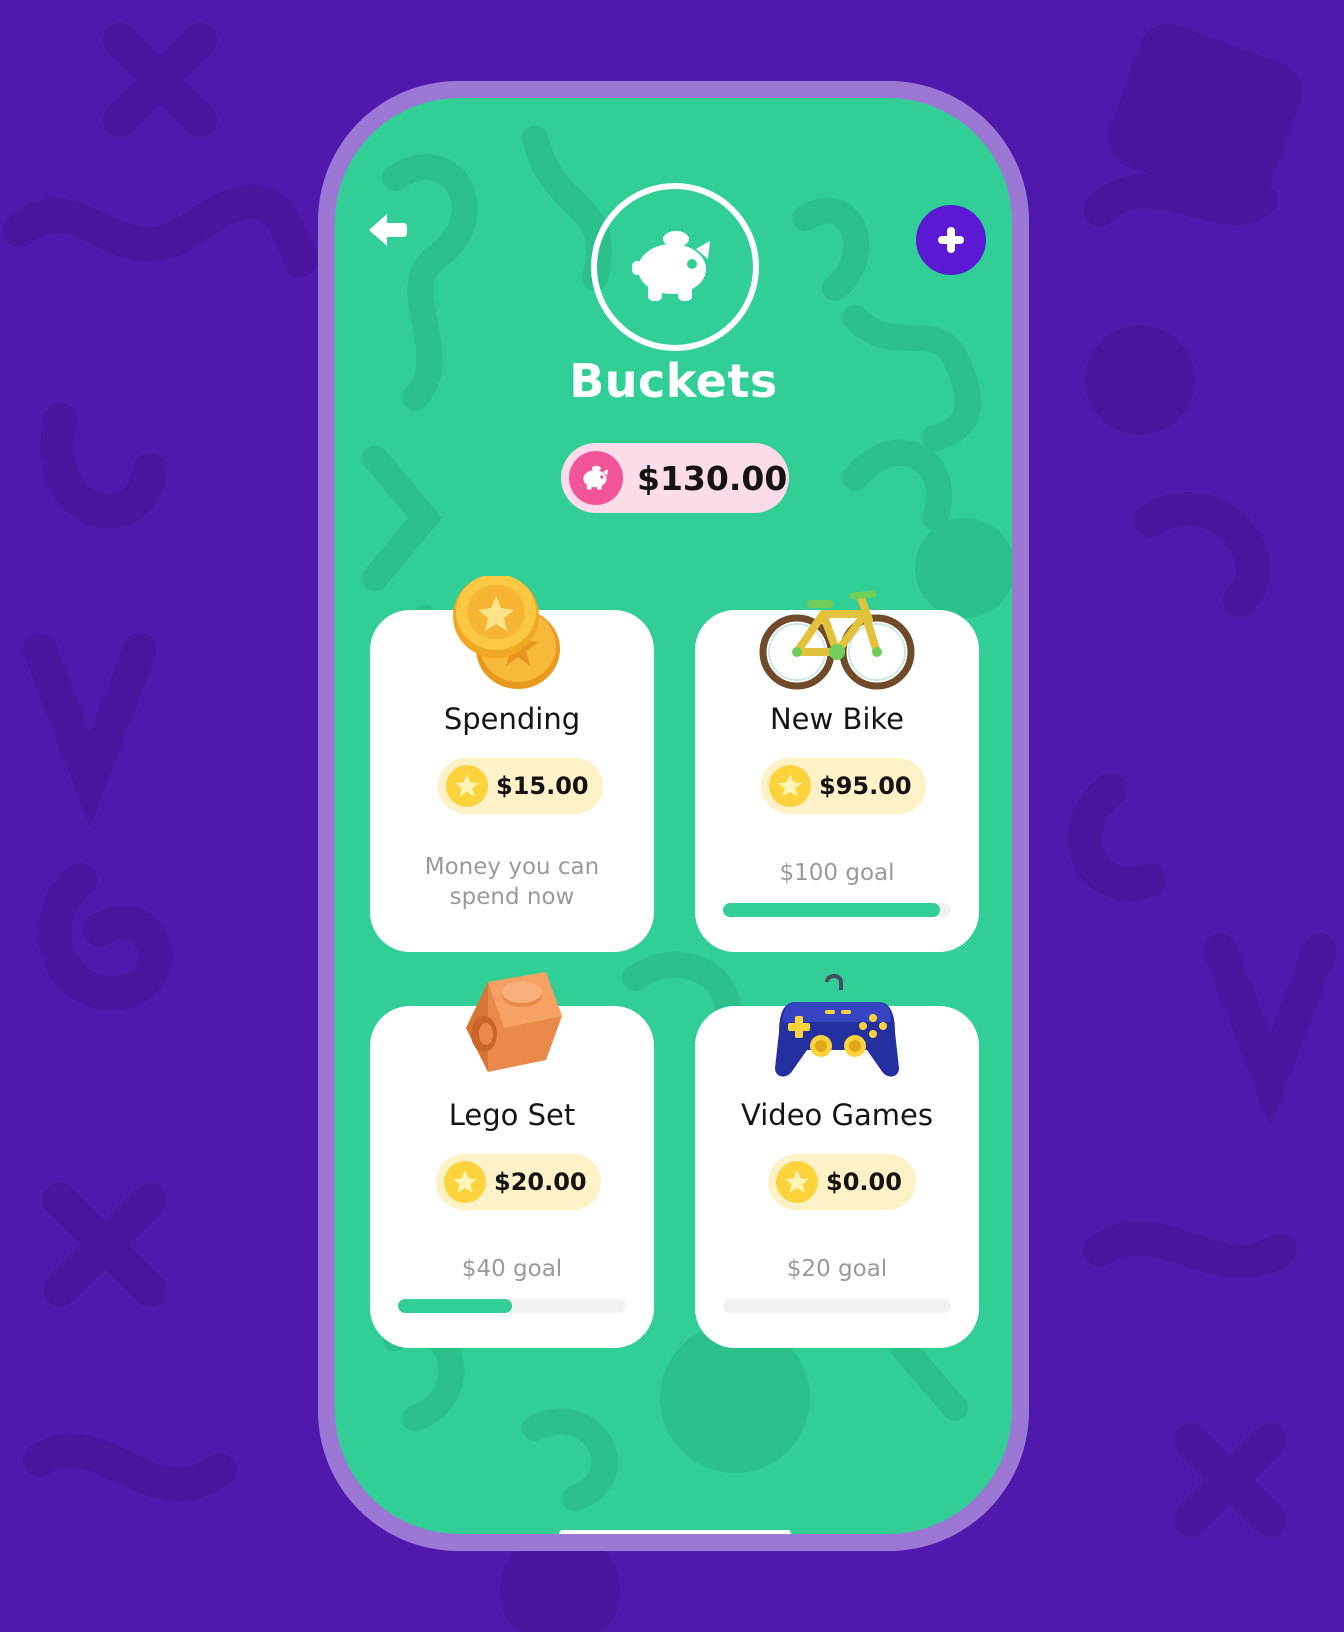 This screenshot has width=1344, height=1632. Describe the element at coordinates (512, 882) in the screenshot. I see `bucket-description: Money you can spend now` at that location.